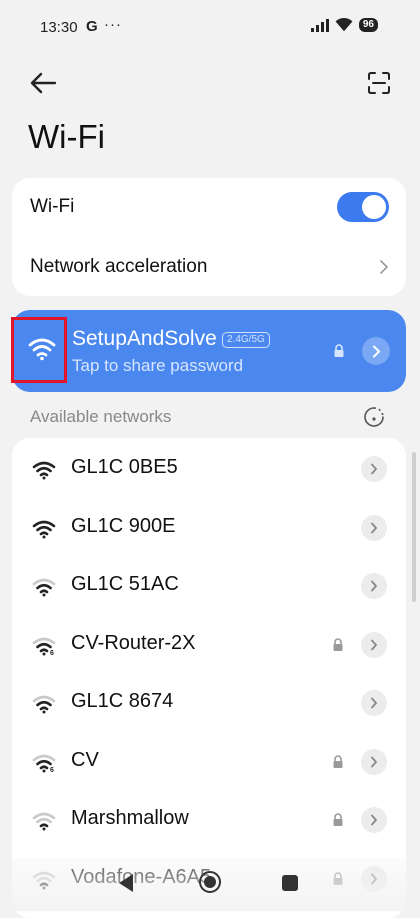  I want to click on status-time: 13:30, so click(59, 27).